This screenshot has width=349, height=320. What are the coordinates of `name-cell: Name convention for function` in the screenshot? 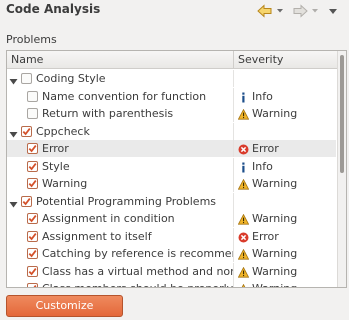 It's located at (120, 96).